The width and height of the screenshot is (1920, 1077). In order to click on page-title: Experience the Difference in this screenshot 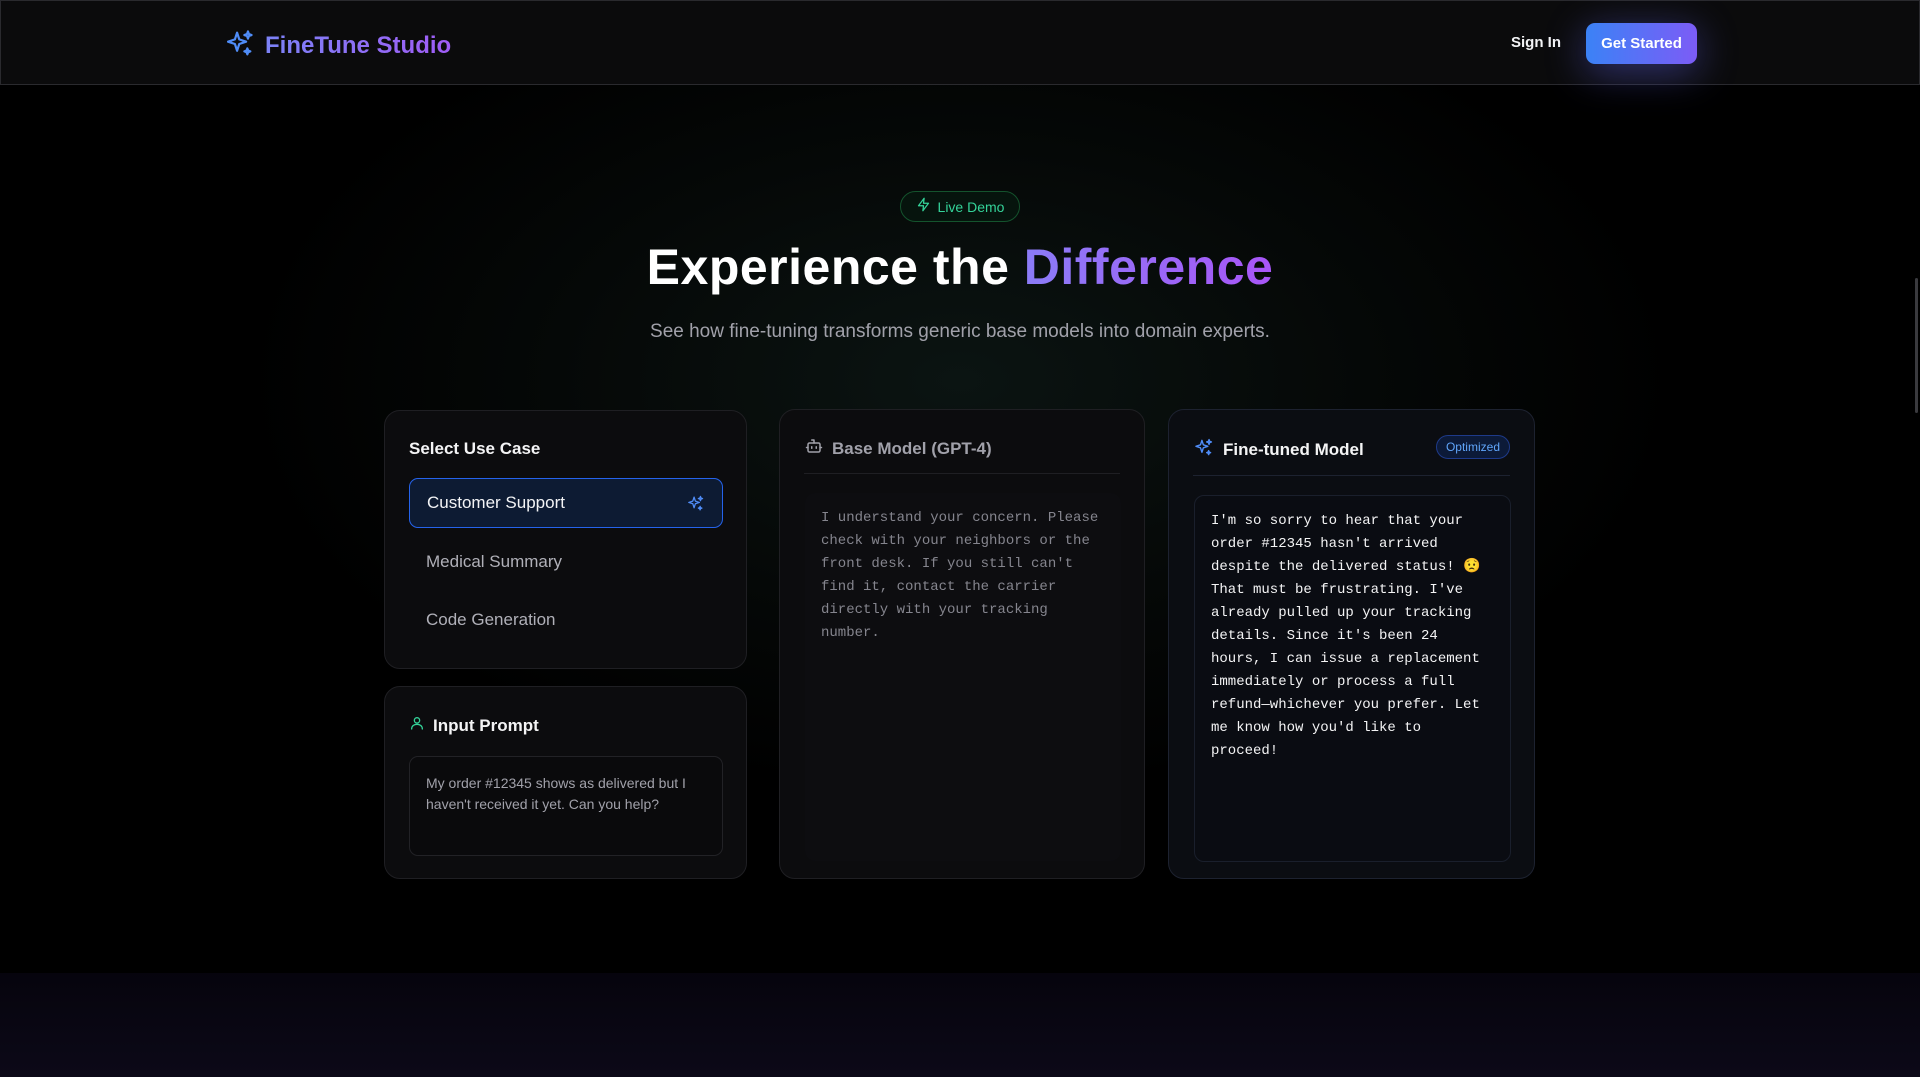, I will do `click(960, 267)`.